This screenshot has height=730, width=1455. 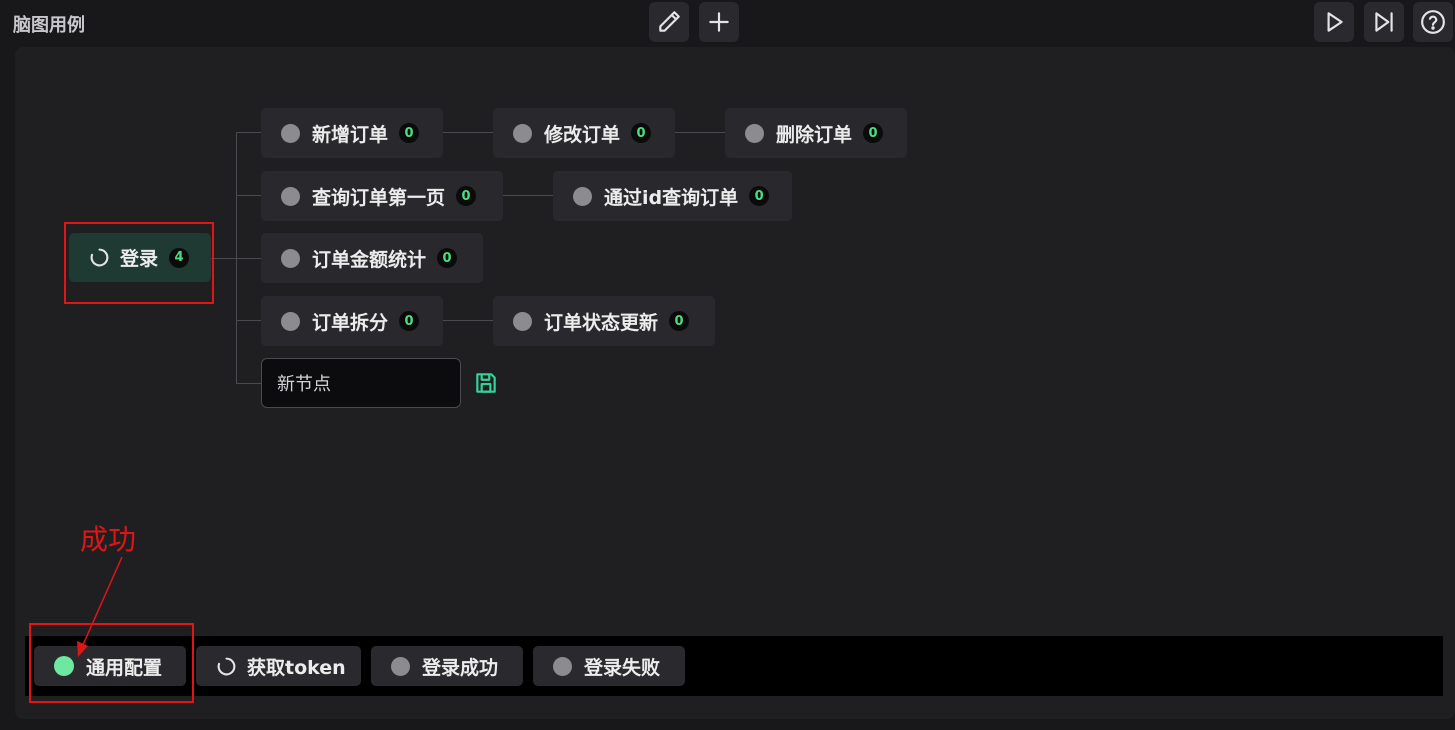 I want to click on item-label: 登录失败, so click(x=622, y=667).